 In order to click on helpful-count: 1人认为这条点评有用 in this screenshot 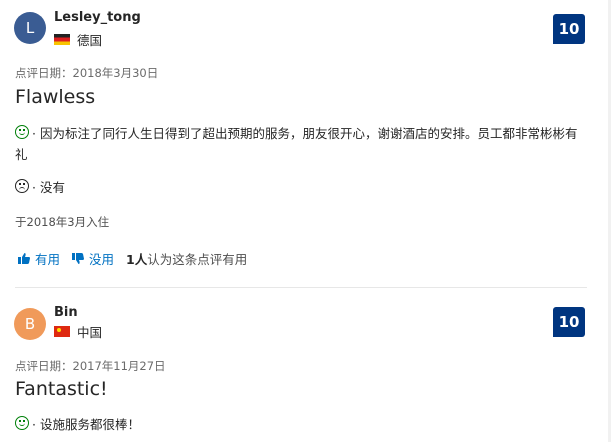, I will do `click(186, 258)`.